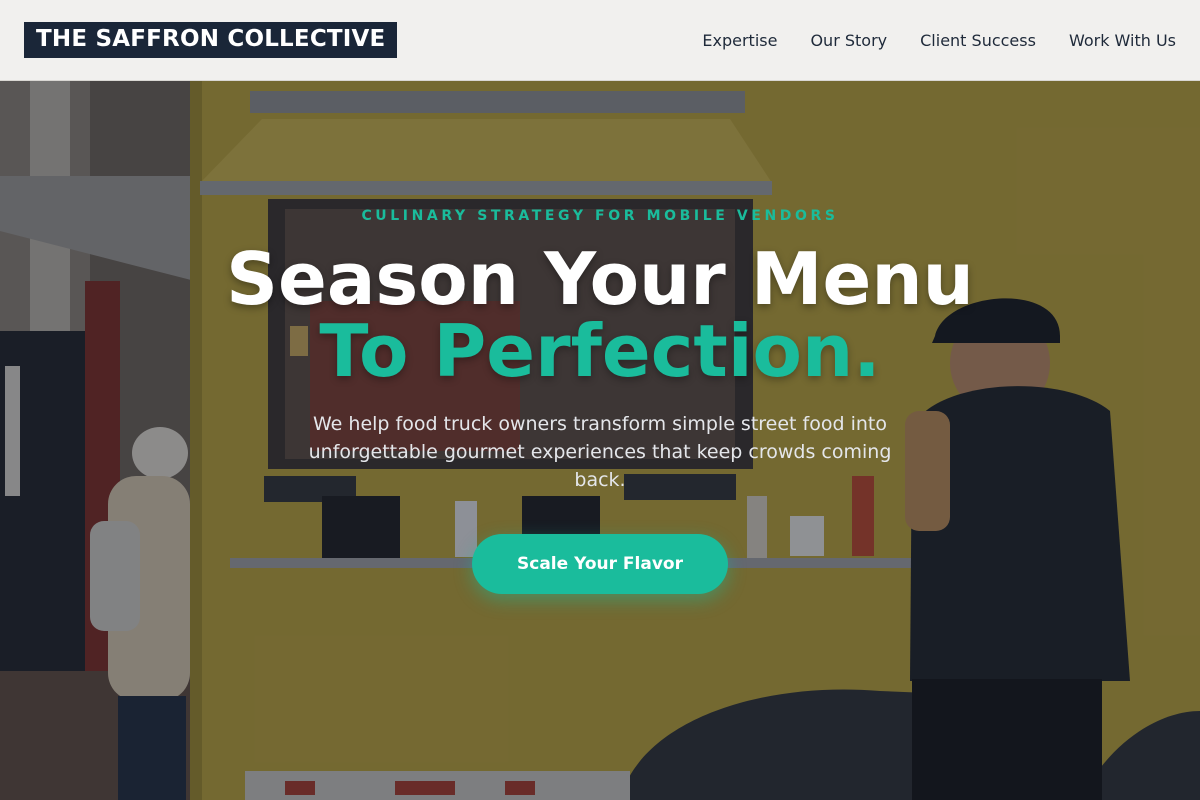 The image size is (1200, 800). Describe the element at coordinates (600, 279) in the screenshot. I see `hero-headline-line1: Season Your Menu` at that location.